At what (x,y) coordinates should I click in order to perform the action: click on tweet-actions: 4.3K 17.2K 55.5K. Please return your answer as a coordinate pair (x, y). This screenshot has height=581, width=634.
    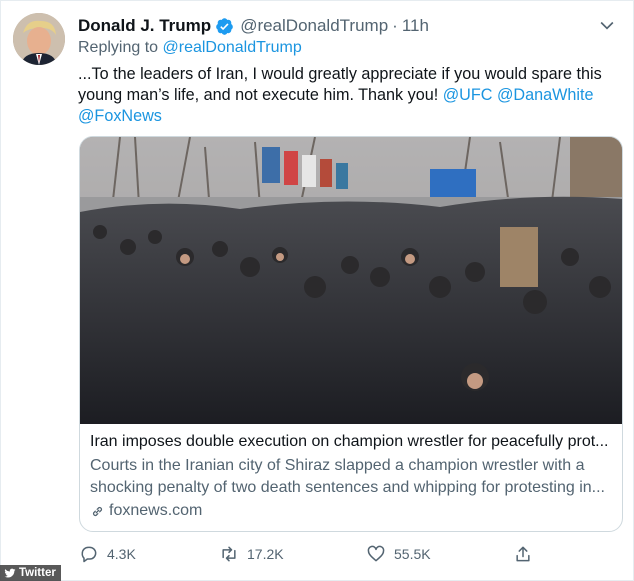
    Looking at the image, I should click on (314, 556).